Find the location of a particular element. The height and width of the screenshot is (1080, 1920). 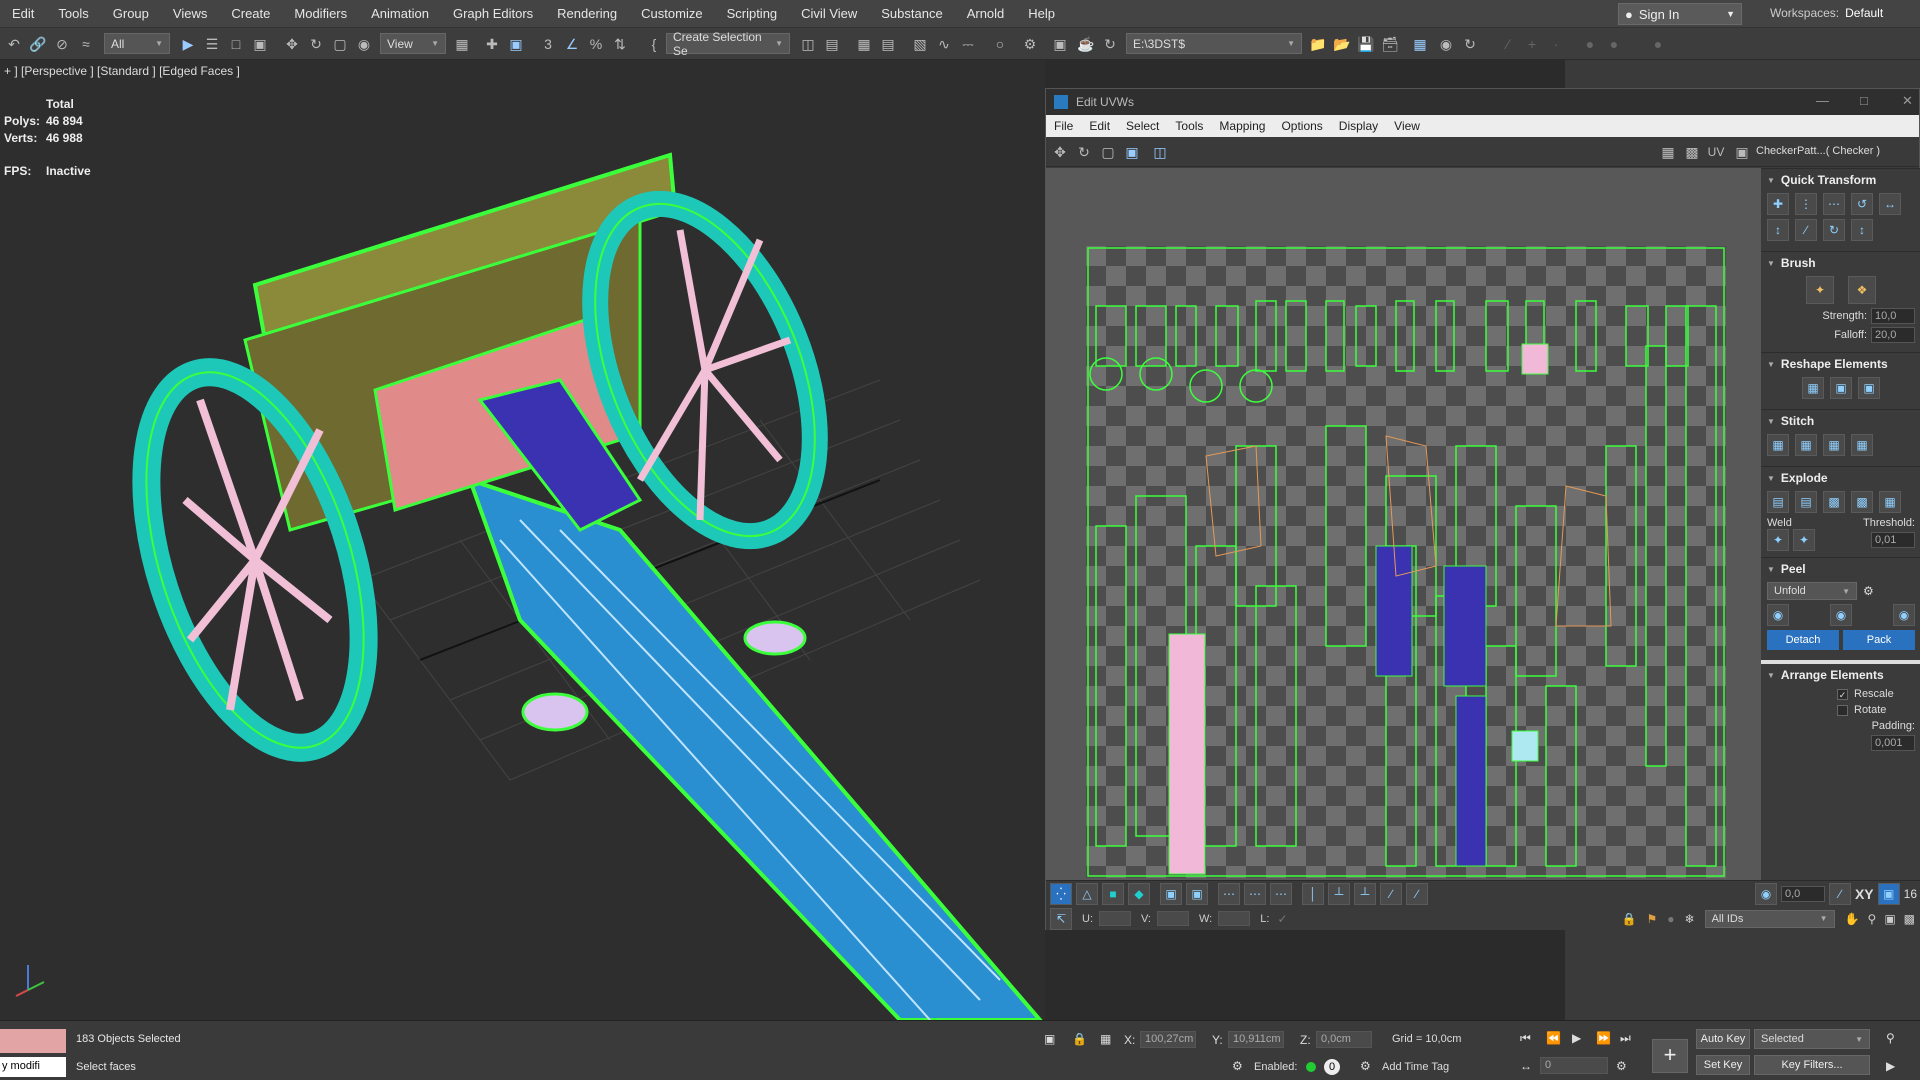

l-checkbox: ✓ is located at coordinates (1282, 919).